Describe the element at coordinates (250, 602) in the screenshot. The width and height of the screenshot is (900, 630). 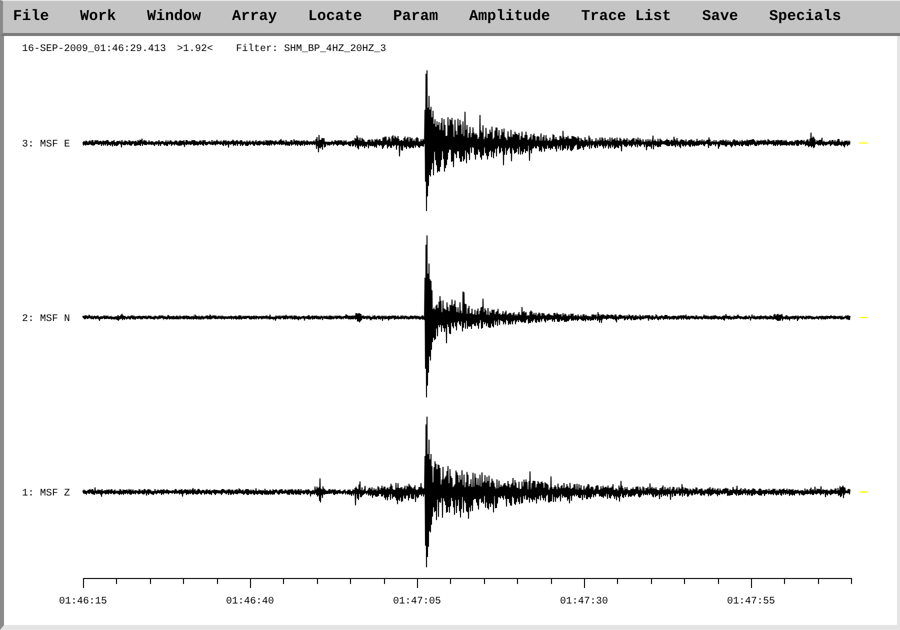
I see `tick-label: 01:46:40` at that location.